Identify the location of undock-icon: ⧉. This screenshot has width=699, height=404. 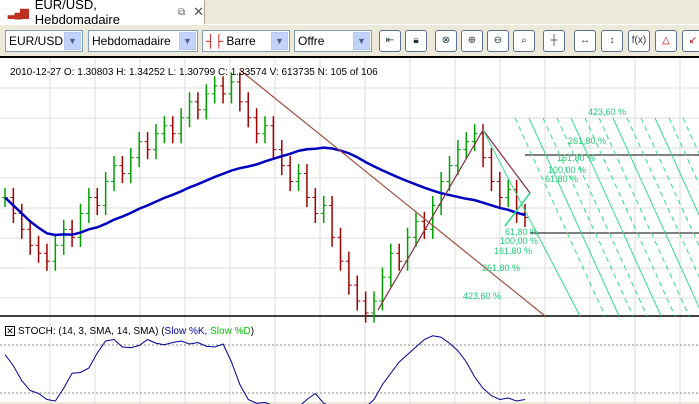
(181, 12).